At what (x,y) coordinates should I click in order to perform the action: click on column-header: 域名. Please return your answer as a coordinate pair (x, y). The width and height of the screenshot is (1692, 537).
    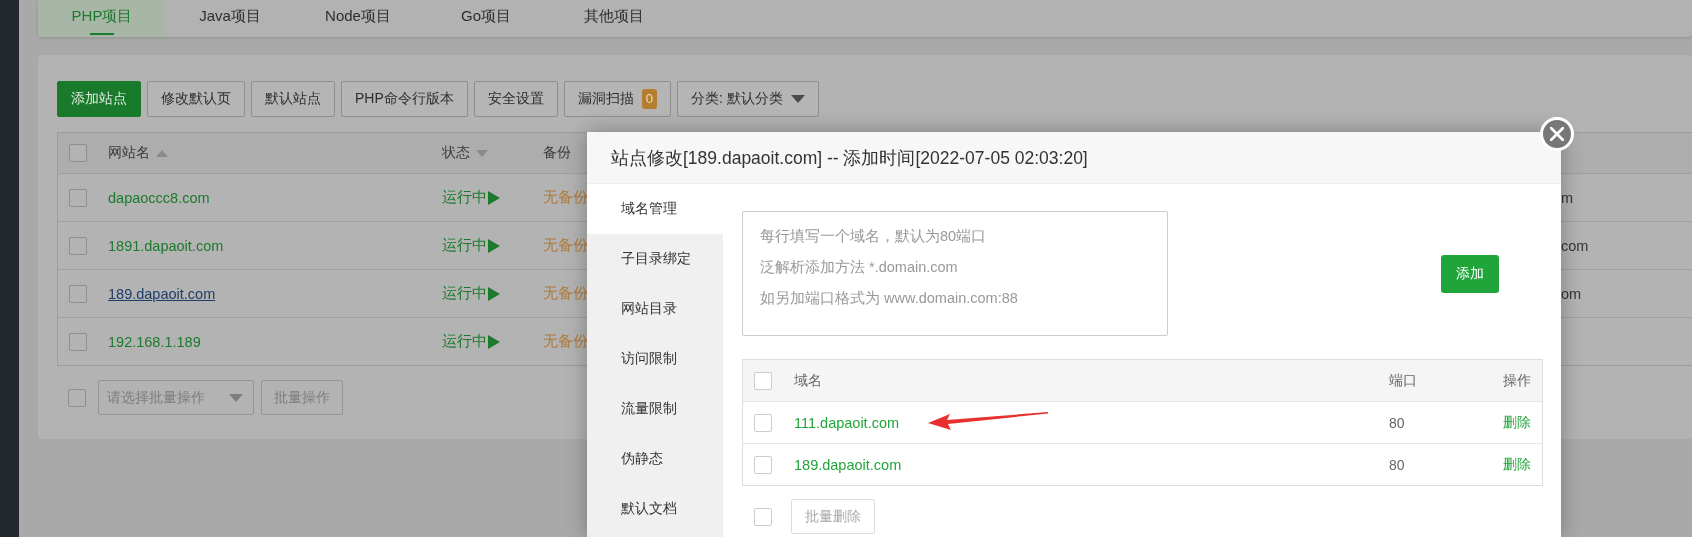
    Looking at the image, I should click on (808, 379).